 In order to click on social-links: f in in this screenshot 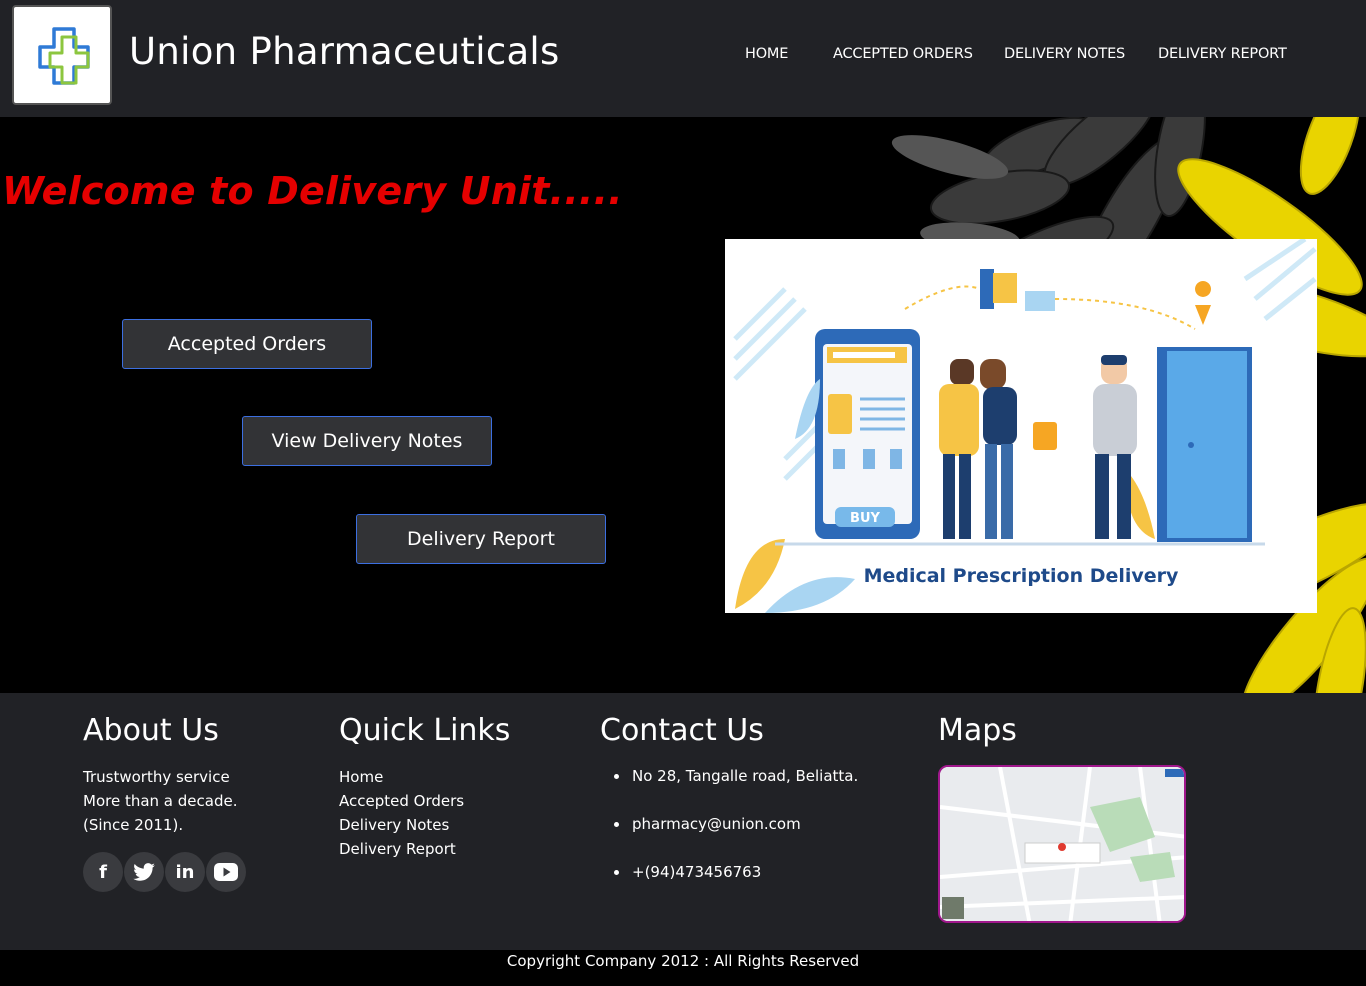, I will do `click(164, 872)`.